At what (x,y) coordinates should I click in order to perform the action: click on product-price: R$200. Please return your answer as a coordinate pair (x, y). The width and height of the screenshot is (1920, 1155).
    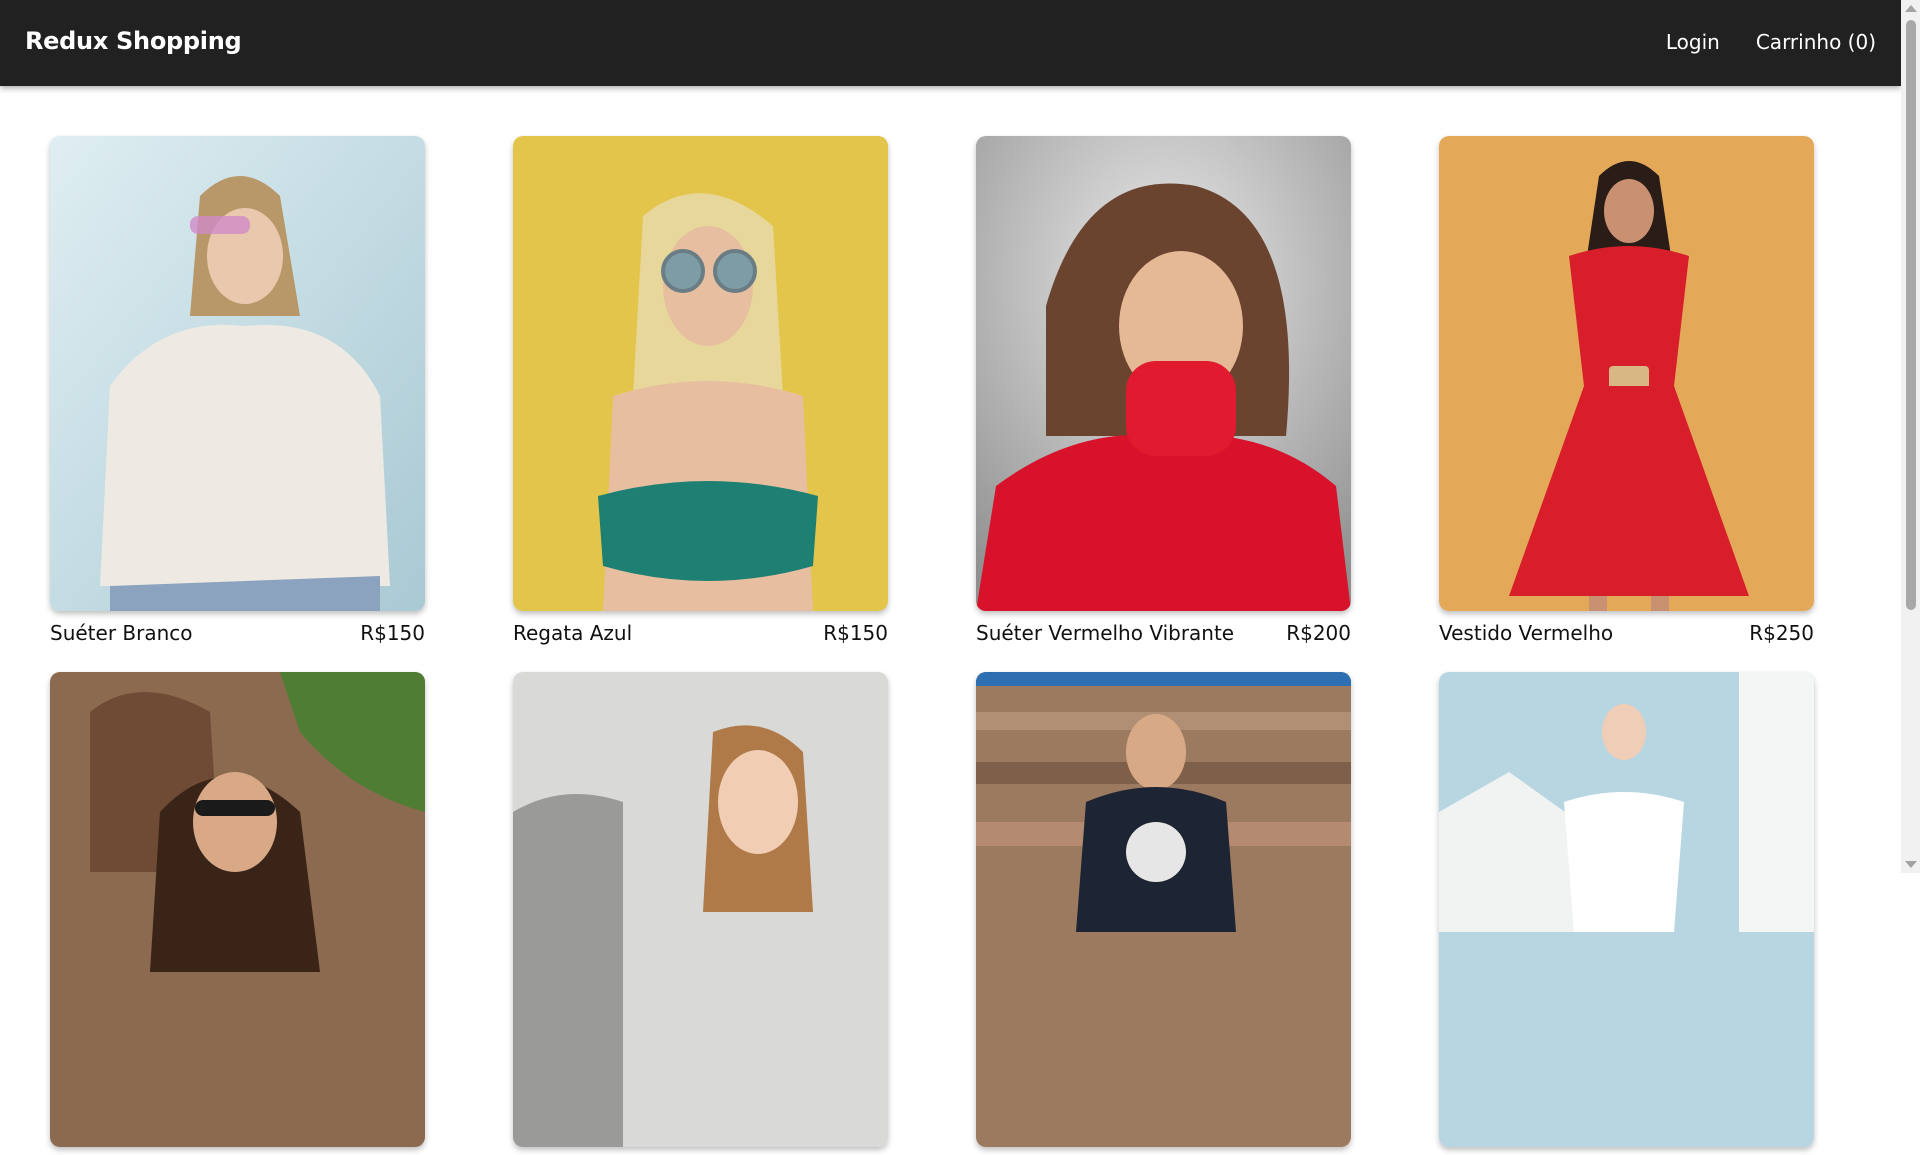
    Looking at the image, I should click on (1318, 633).